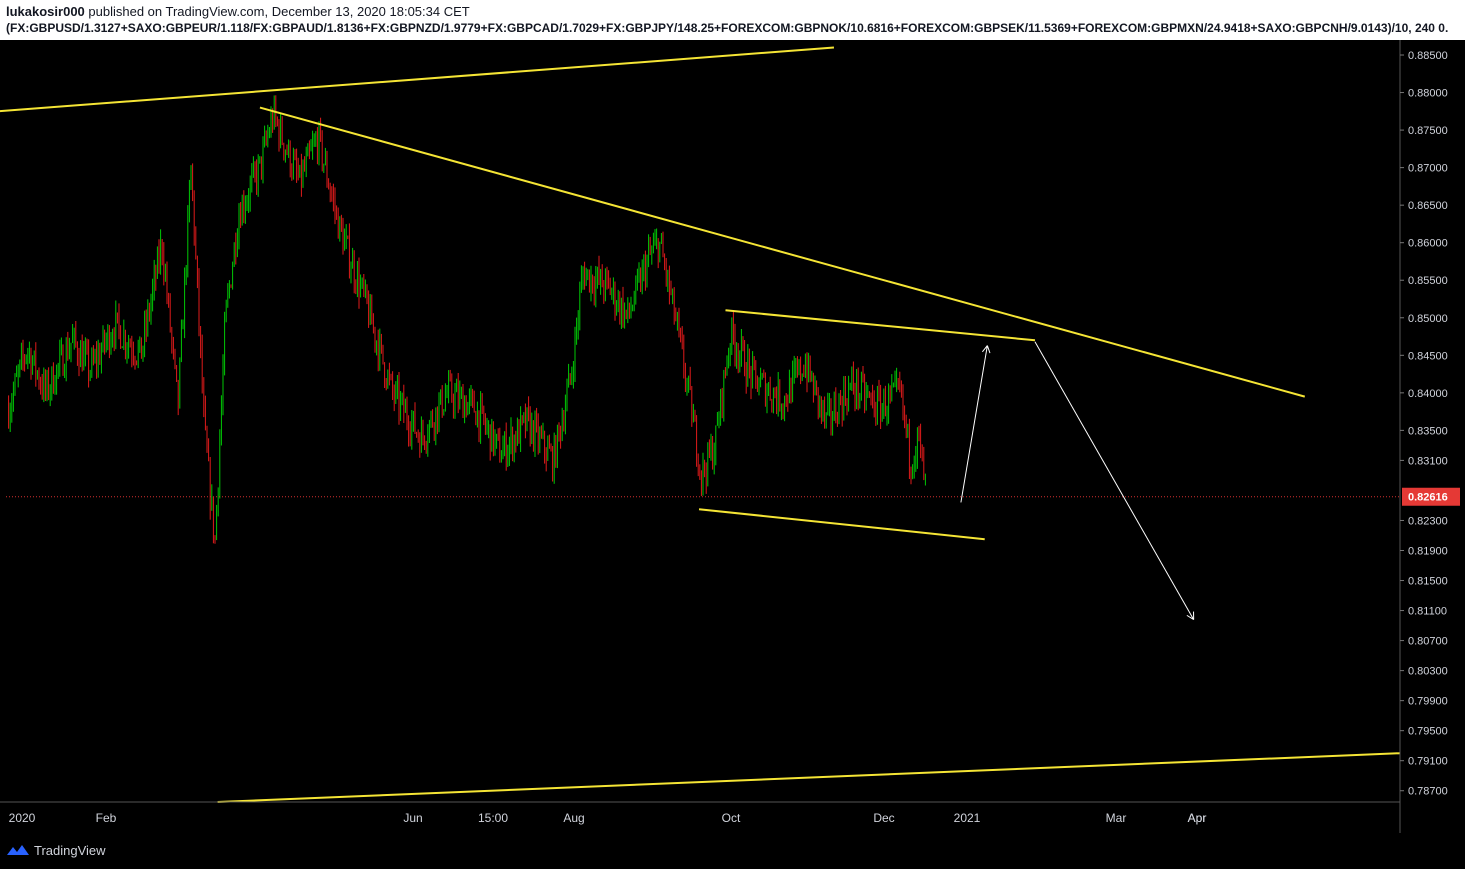  Describe the element at coordinates (988, 349) in the screenshot. I see `arrow-head` at that location.